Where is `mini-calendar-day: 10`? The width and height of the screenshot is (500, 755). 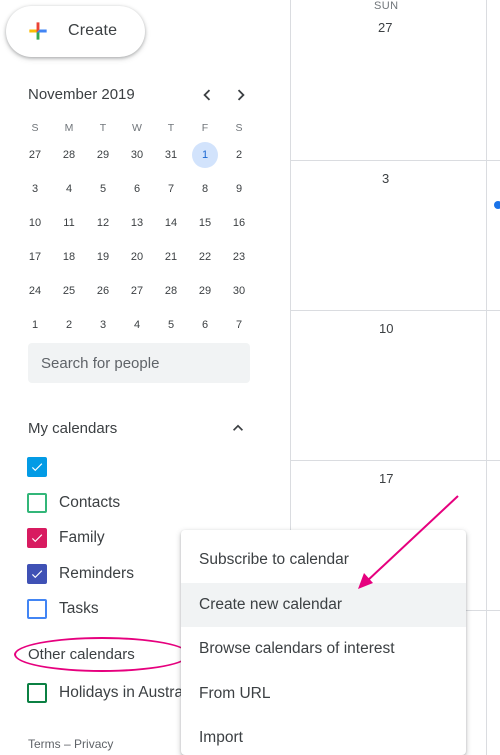 mini-calendar-day: 10 is located at coordinates (35, 223).